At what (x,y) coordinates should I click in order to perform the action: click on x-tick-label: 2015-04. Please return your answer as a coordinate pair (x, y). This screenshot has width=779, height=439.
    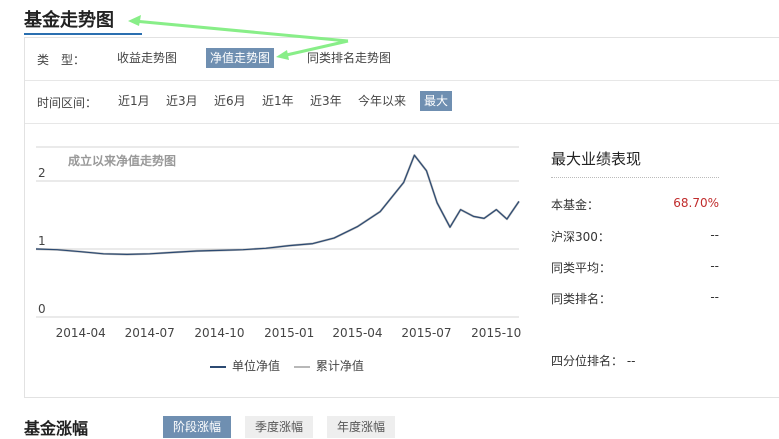
    Looking at the image, I should click on (357, 333).